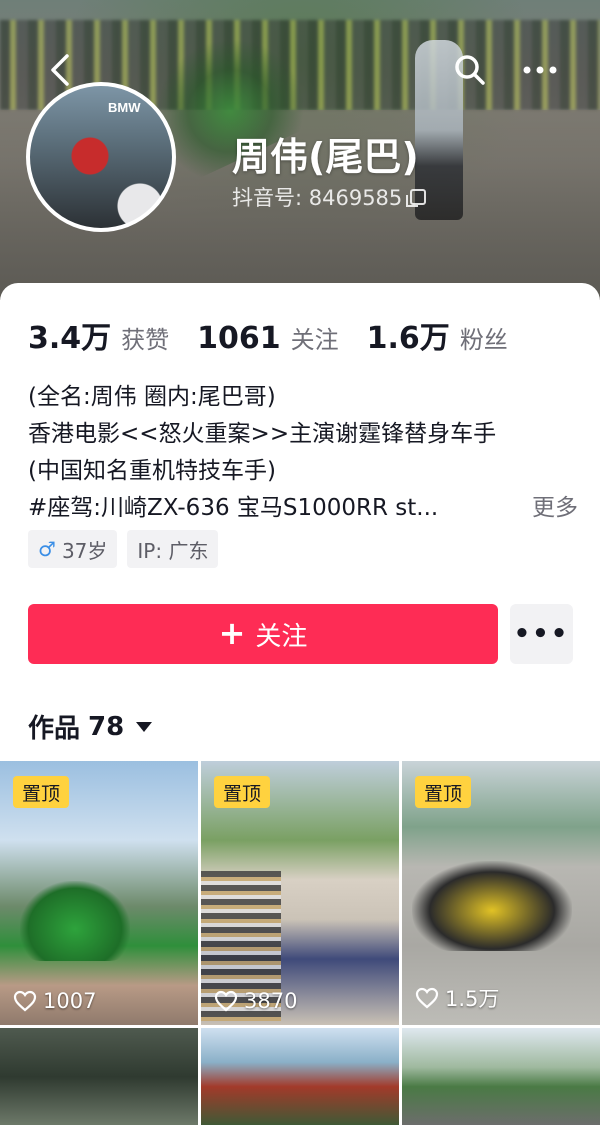  I want to click on copy-icon, so click(416, 198).